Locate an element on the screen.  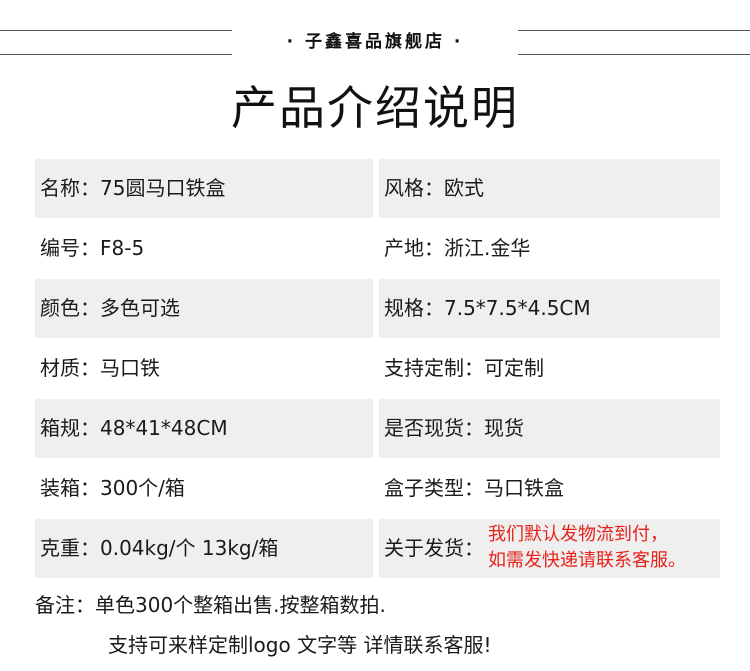
spec-custom-value: 可定制 is located at coordinates (514, 368).